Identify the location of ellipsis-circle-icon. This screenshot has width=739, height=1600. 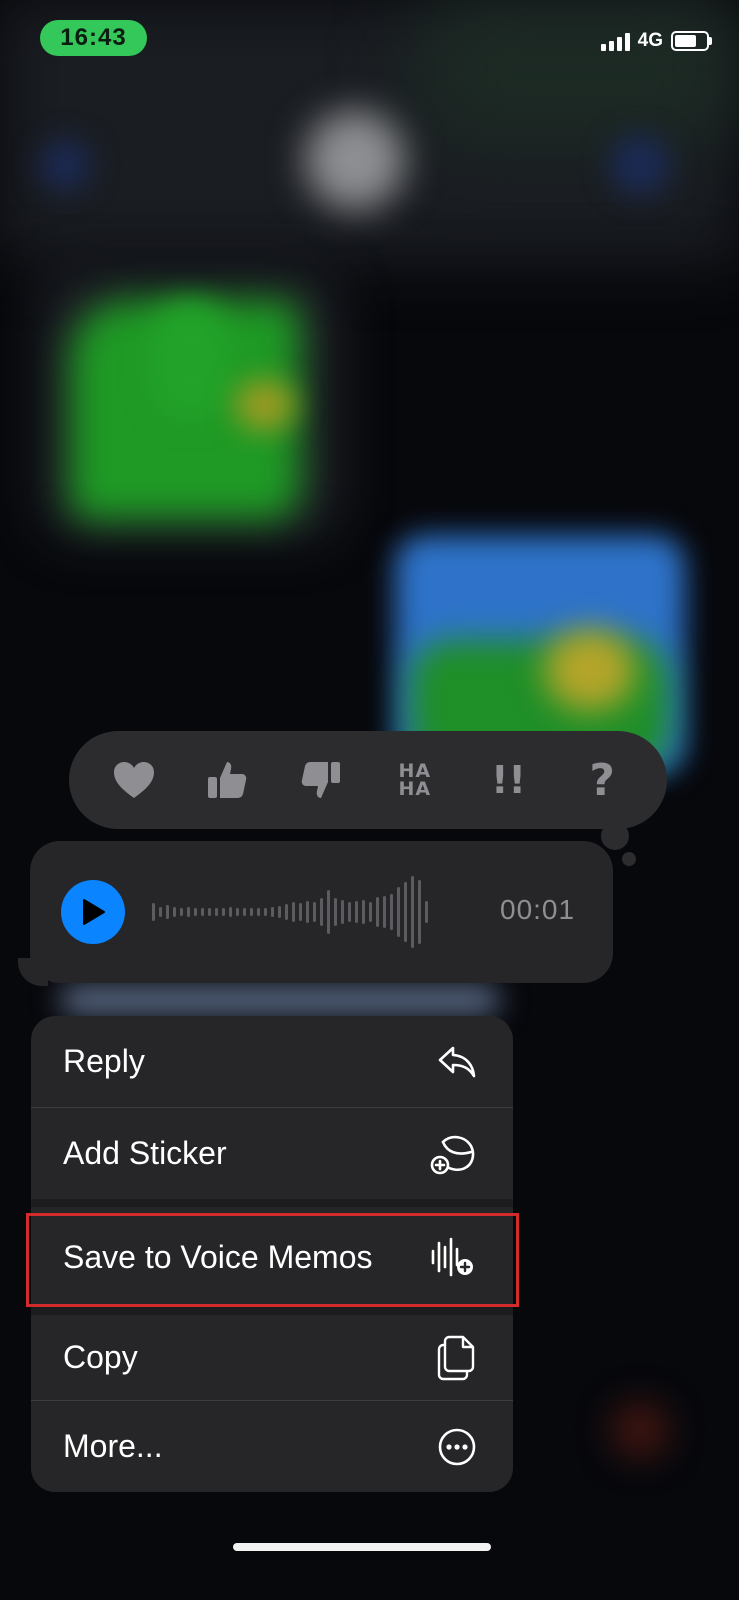
(457, 1446).